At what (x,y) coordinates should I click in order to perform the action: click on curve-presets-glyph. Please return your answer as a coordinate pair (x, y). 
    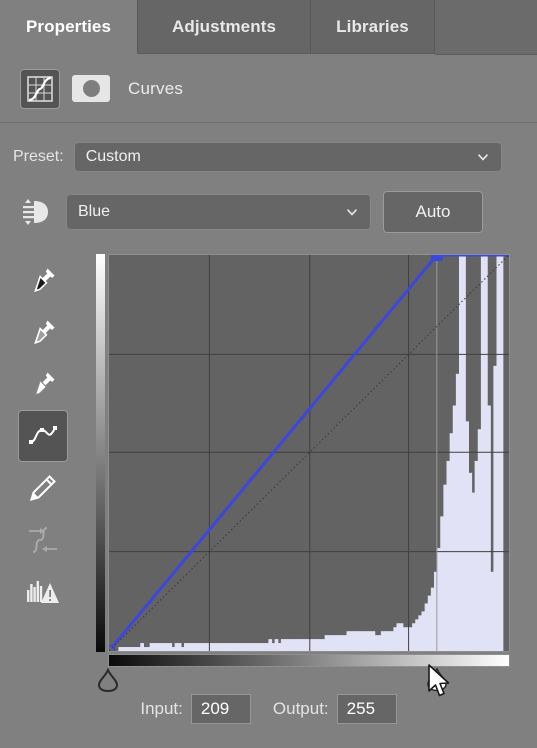
    Looking at the image, I should click on (35, 212).